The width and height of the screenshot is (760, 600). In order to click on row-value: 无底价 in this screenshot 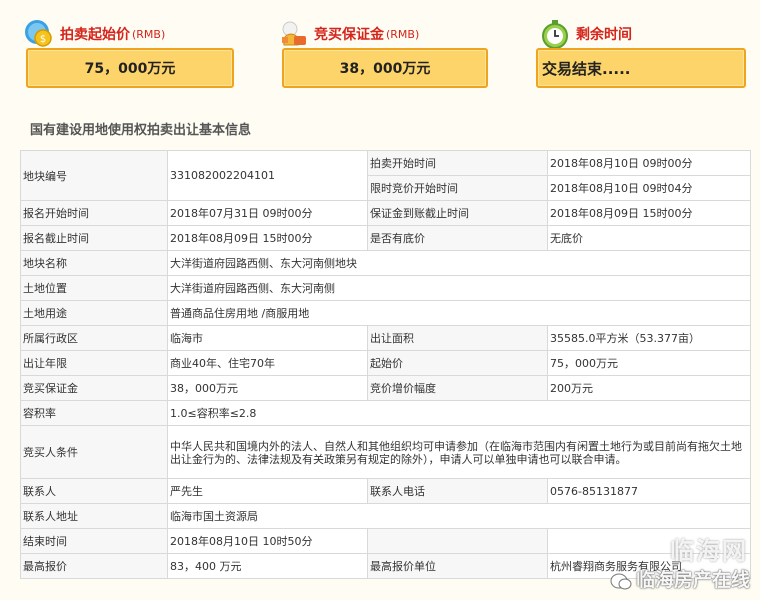, I will do `click(649, 238)`.